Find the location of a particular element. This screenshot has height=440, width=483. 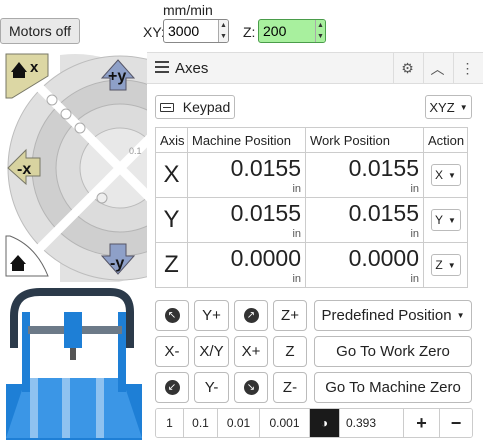

action-cell: X ▼ is located at coordinates (445, 175).